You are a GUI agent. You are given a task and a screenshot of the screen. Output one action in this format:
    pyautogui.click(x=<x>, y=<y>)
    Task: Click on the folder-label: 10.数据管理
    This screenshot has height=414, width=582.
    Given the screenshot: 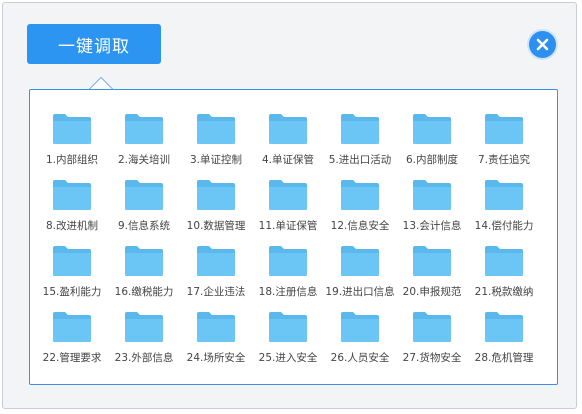 What is the action you would take?
    pyautogui.click(x=216, y=226)
    